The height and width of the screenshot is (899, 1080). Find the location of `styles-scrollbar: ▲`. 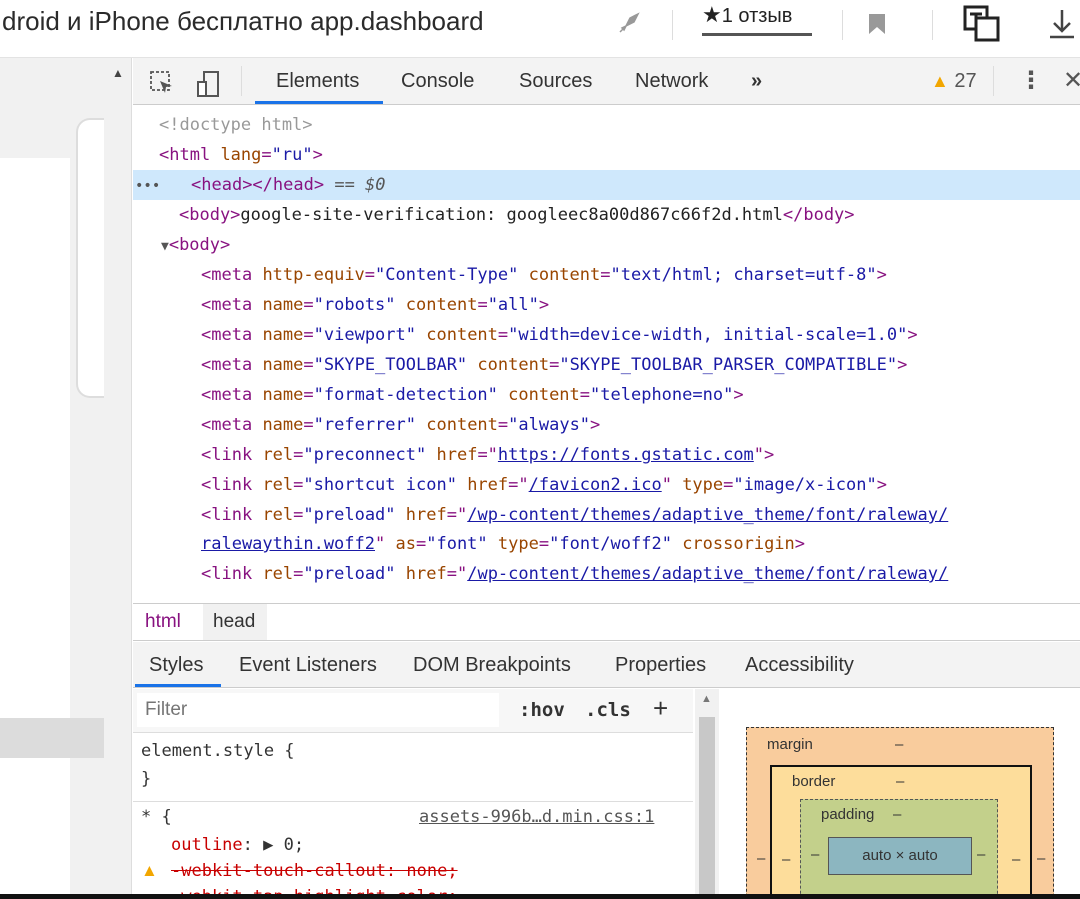

styles-scrollbar: ▲ is located at coordinates (707, 794).